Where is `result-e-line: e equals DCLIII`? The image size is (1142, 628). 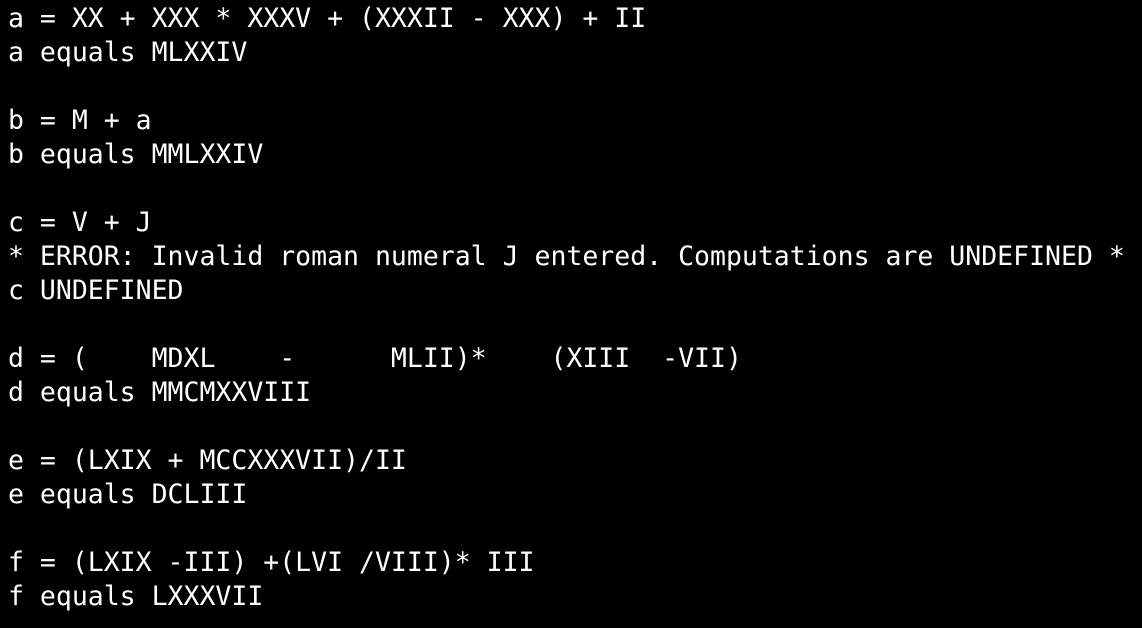
result-e-line: e equals DCLIII is located at coordinates (128, 494).